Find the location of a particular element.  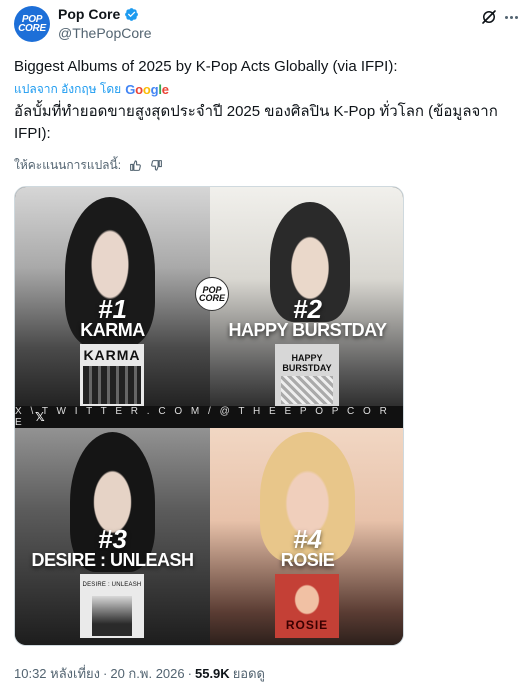

album-title: DESIRE : UNLEASH is located at coordinates (112, 560).